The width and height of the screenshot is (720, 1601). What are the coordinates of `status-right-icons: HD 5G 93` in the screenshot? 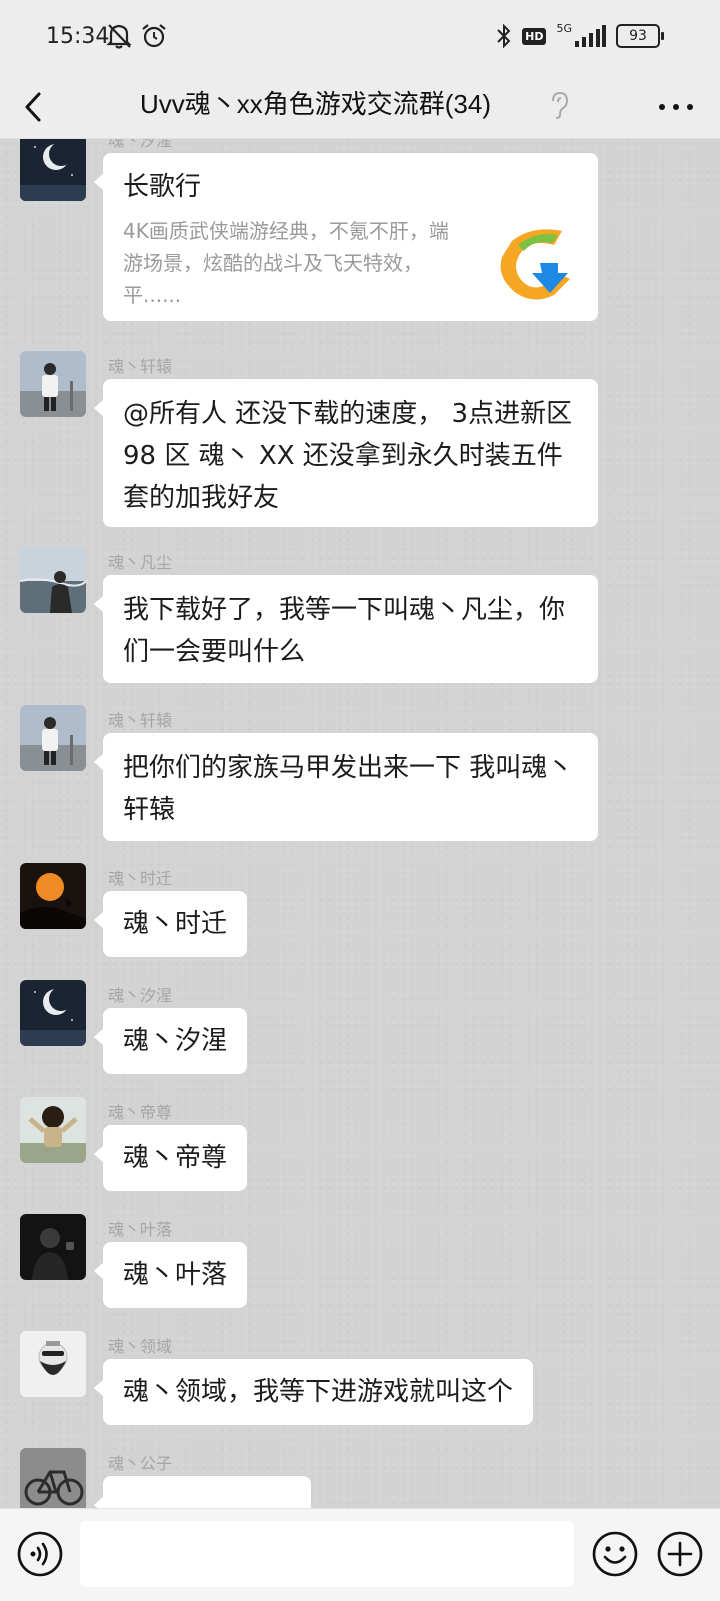 It's located at (580, 35).